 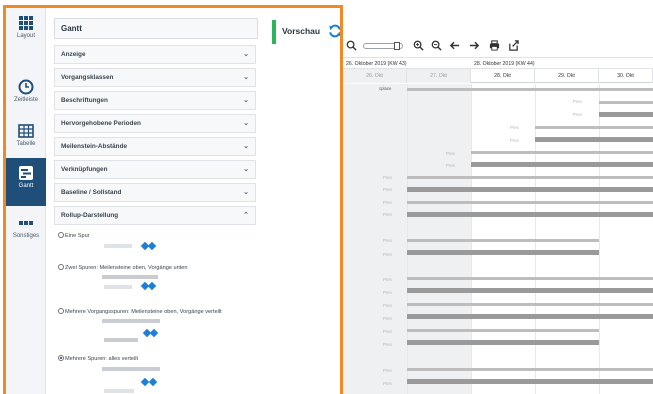 What do you see at coordinates (335, 31) in the screenshot?
I see `refresh-icon` at bounding box center [335, 31].